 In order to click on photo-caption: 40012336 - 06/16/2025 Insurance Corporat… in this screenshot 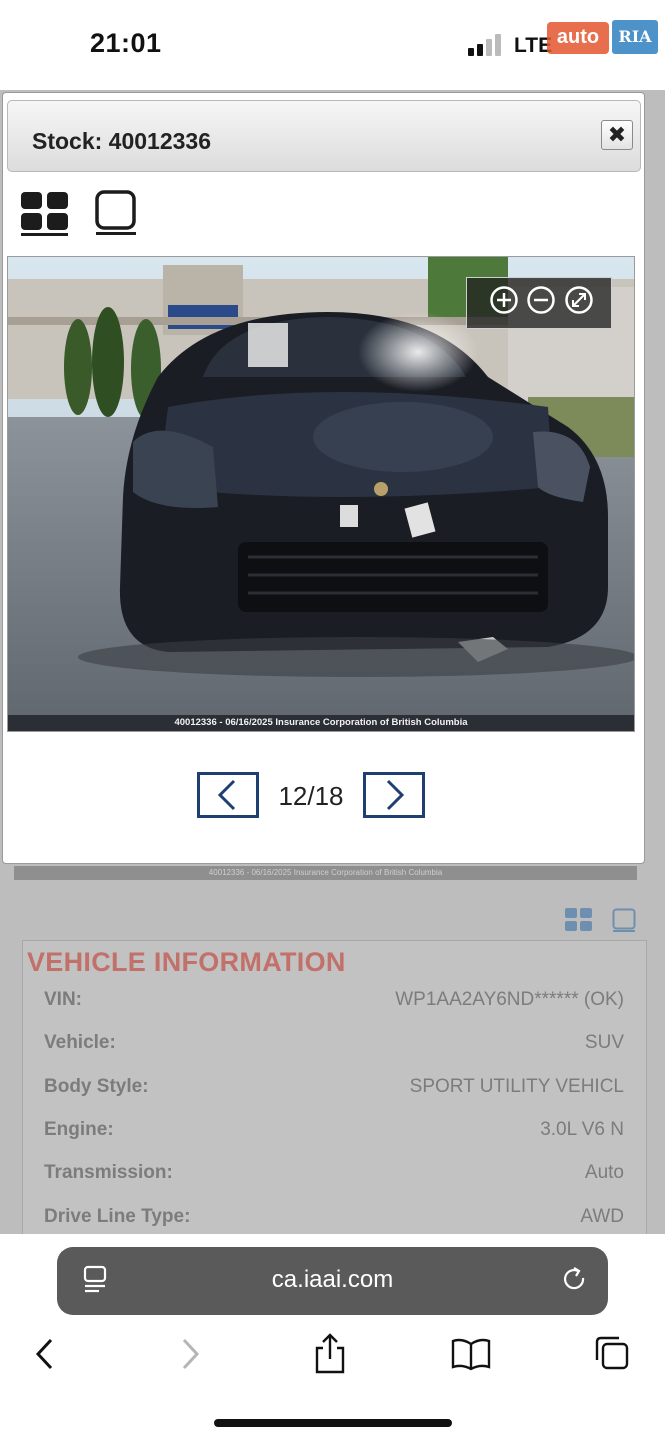, I will do `click(321, 722)`.